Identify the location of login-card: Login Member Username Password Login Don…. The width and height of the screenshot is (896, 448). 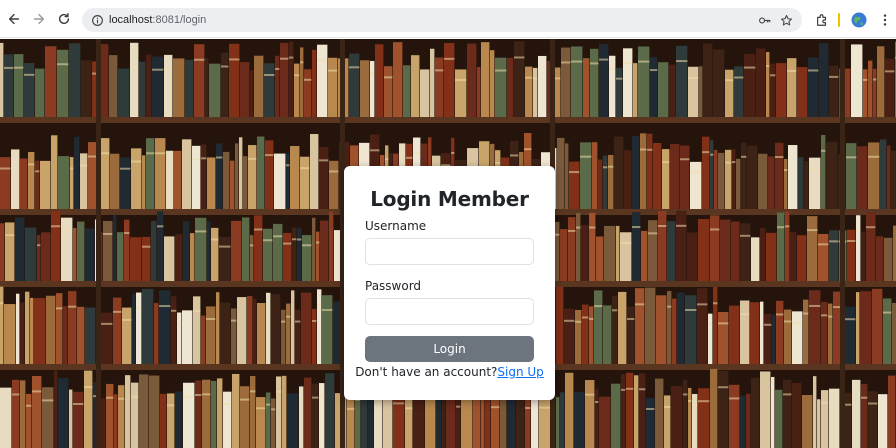
(449, 283).